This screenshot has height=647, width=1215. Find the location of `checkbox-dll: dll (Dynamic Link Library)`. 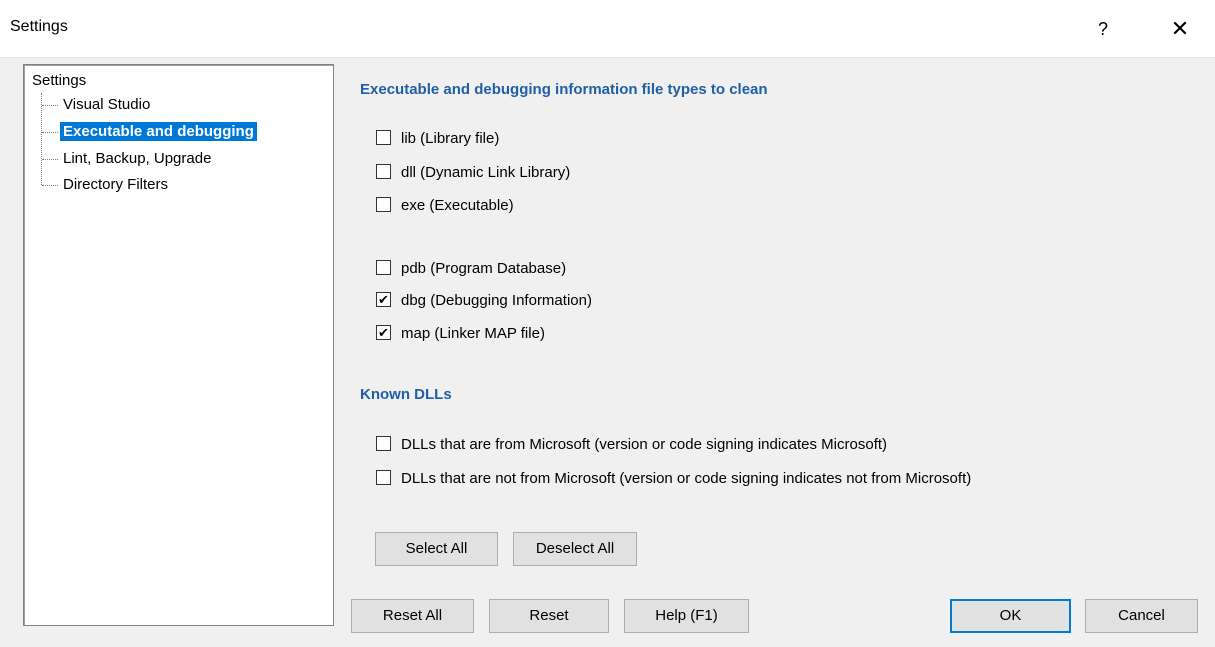

checkbox-dll: dll (Dynamic Link Library) is located at coordinates (473, 173).